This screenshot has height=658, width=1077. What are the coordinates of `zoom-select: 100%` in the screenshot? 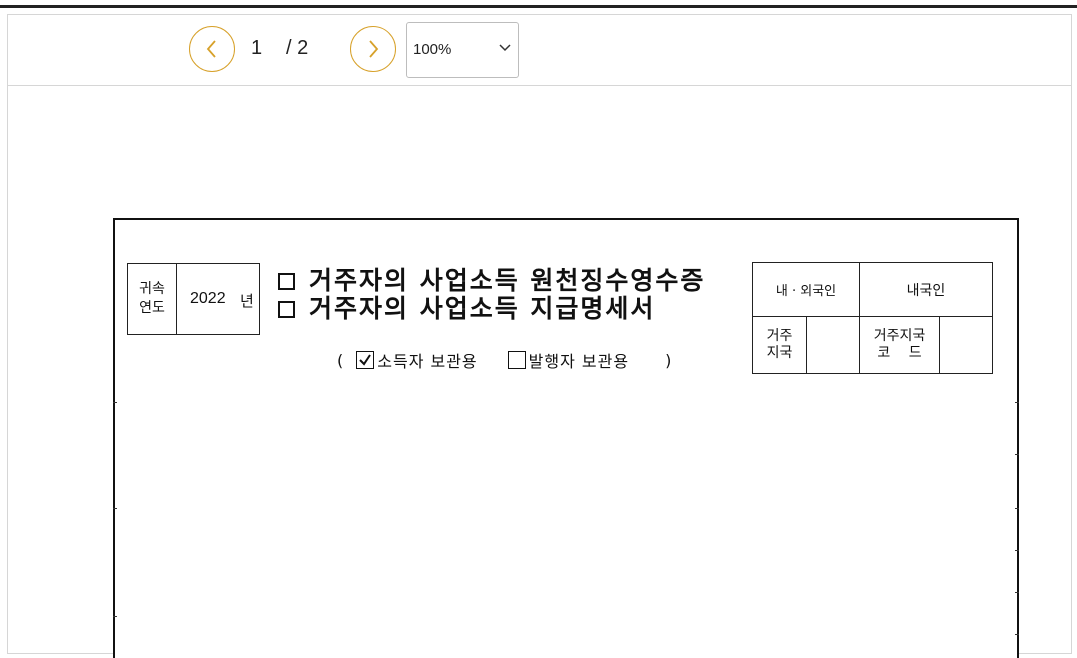 It's located at (462, 50).